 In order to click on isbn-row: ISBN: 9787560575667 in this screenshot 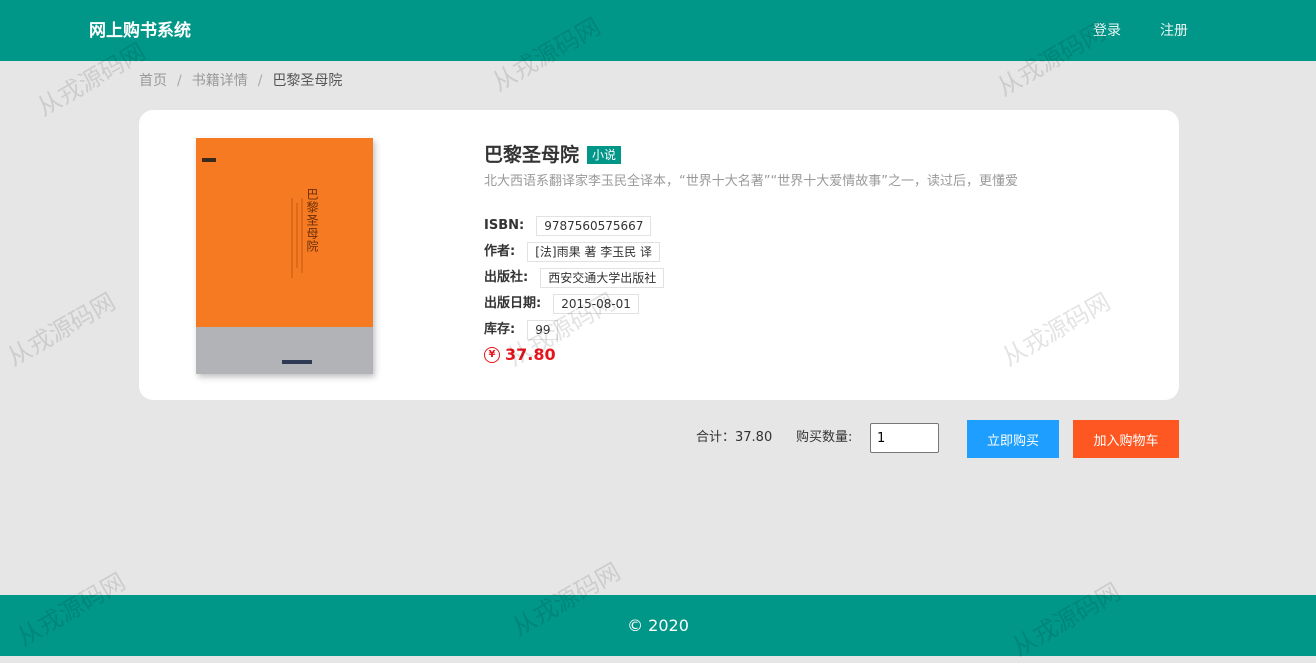, I will do `click(568, 226)`.